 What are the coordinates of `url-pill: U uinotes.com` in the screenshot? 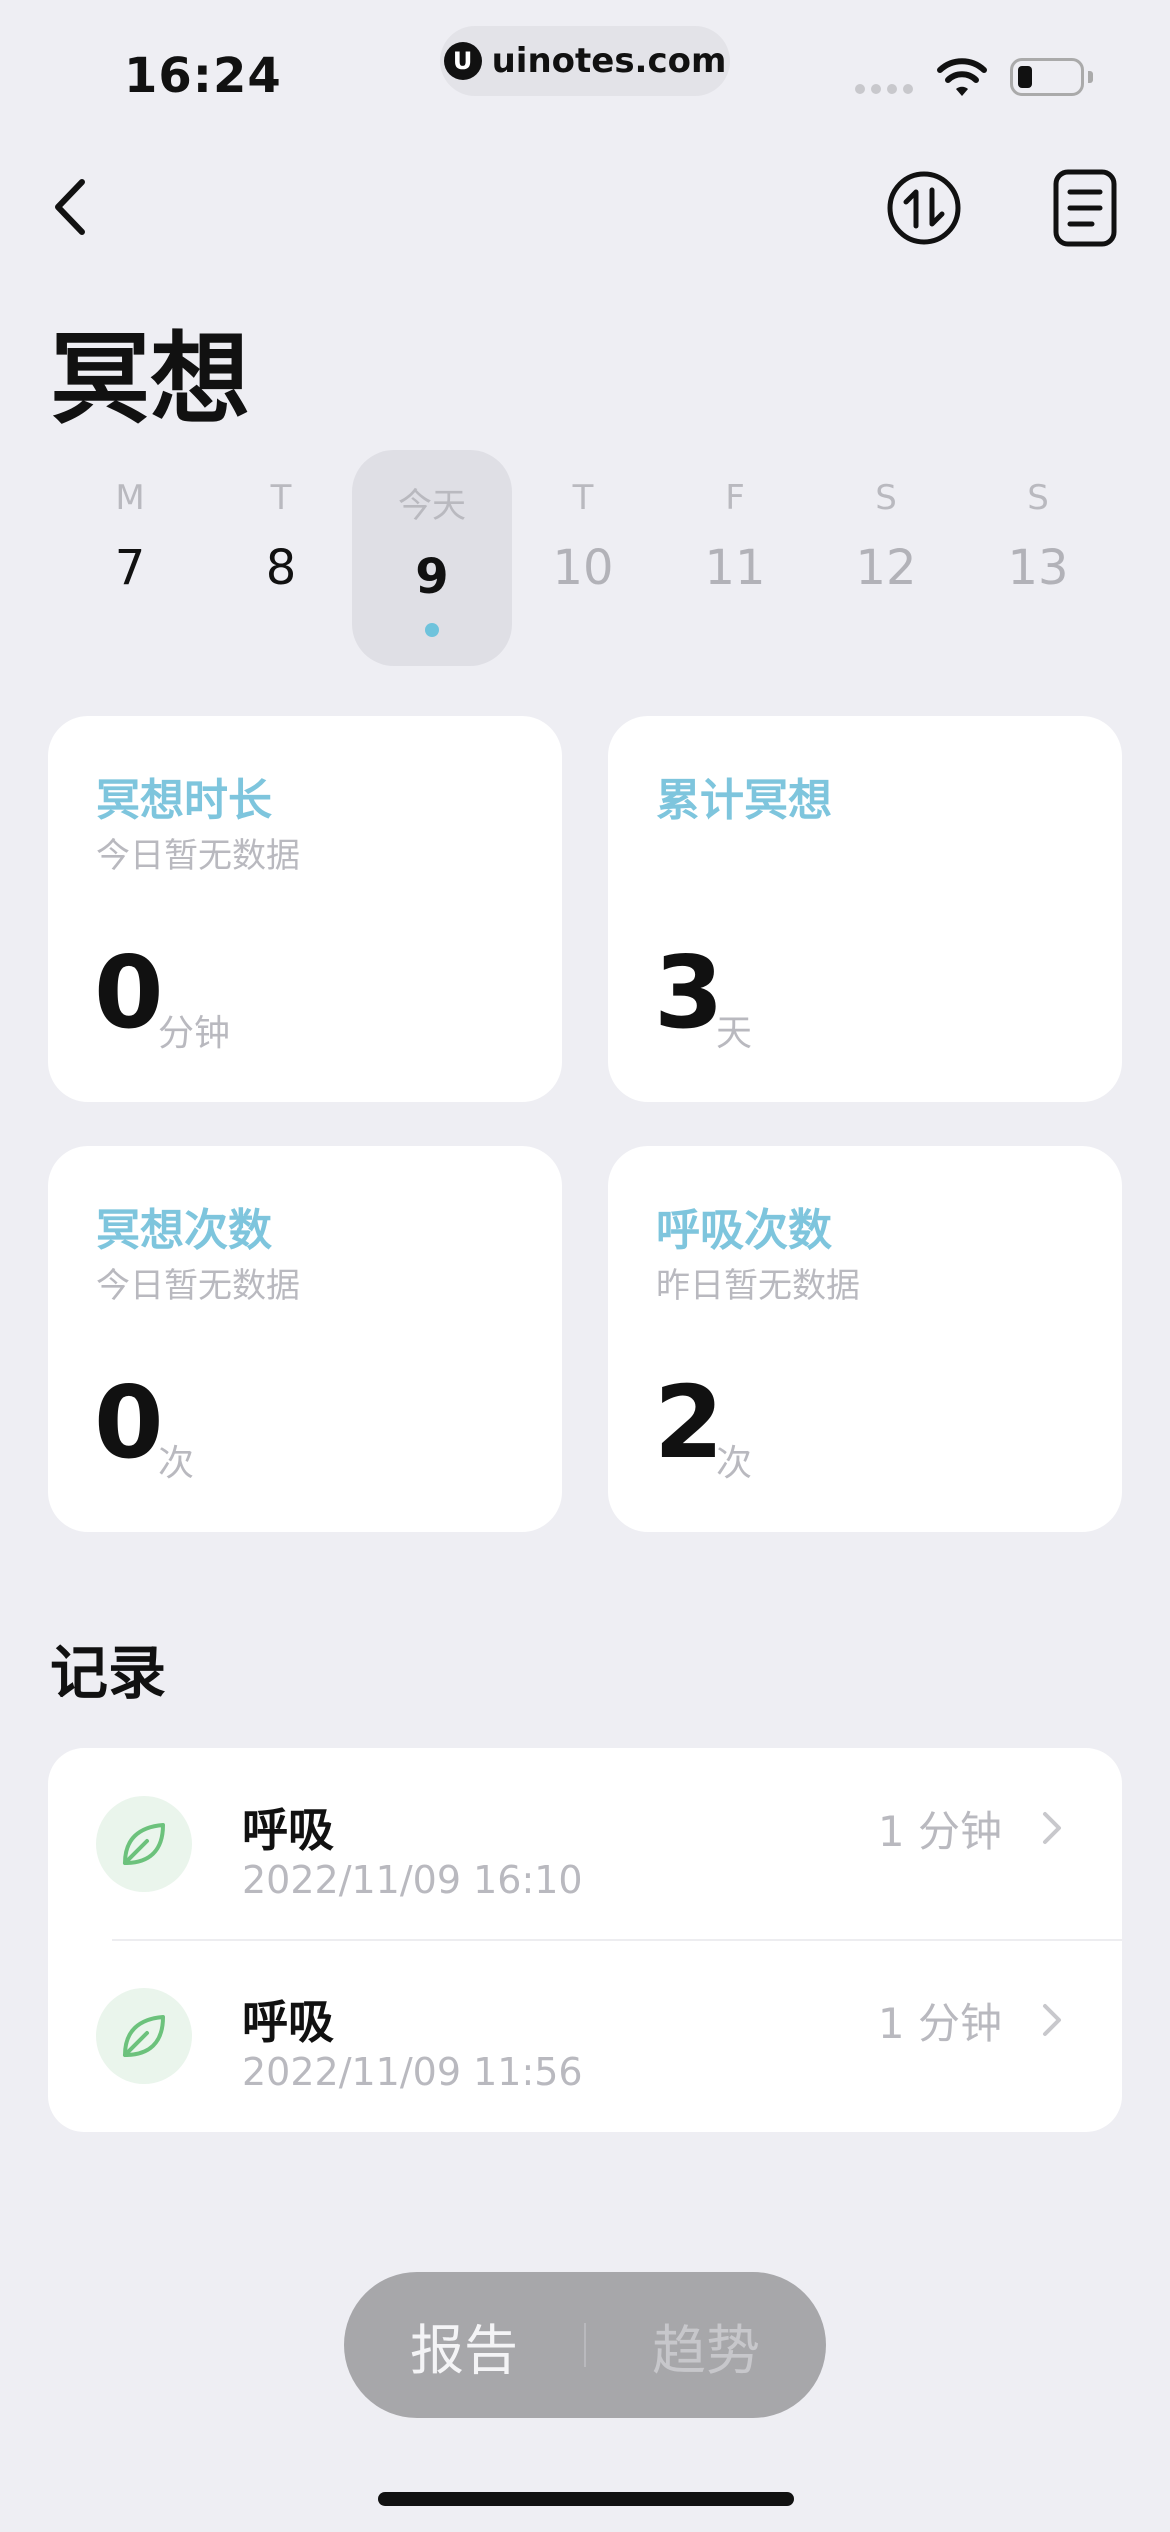 It's located at (585, 61).